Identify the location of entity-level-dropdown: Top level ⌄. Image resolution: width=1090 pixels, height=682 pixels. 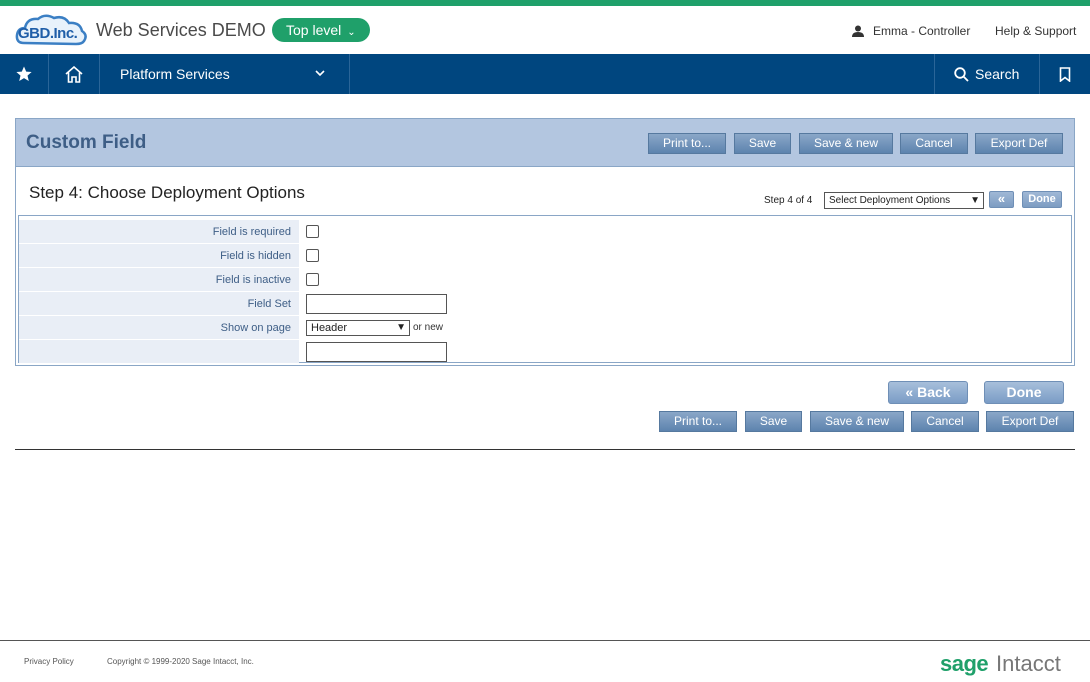
(321, 30).